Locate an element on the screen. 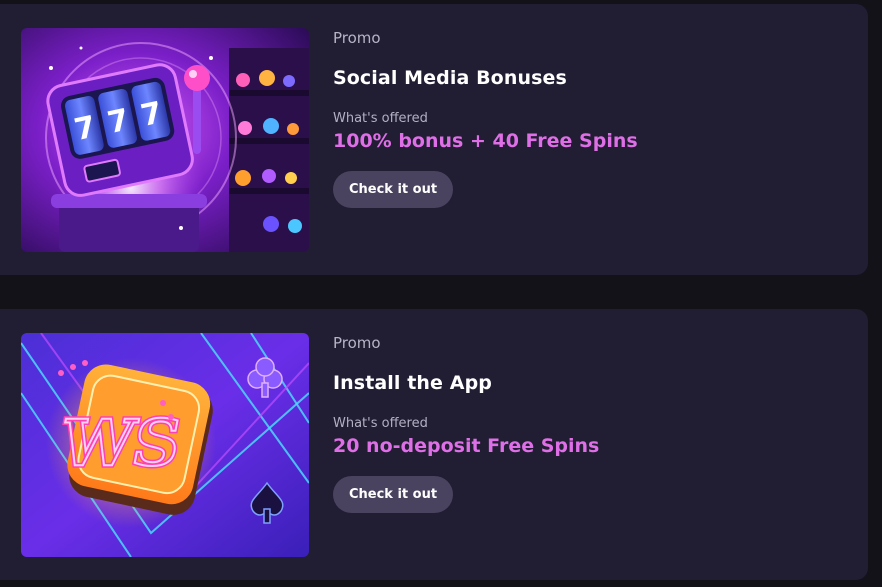 The image size is (882, 587). promo-title: Social Media Bonuses is located at coordinates (450, 78).